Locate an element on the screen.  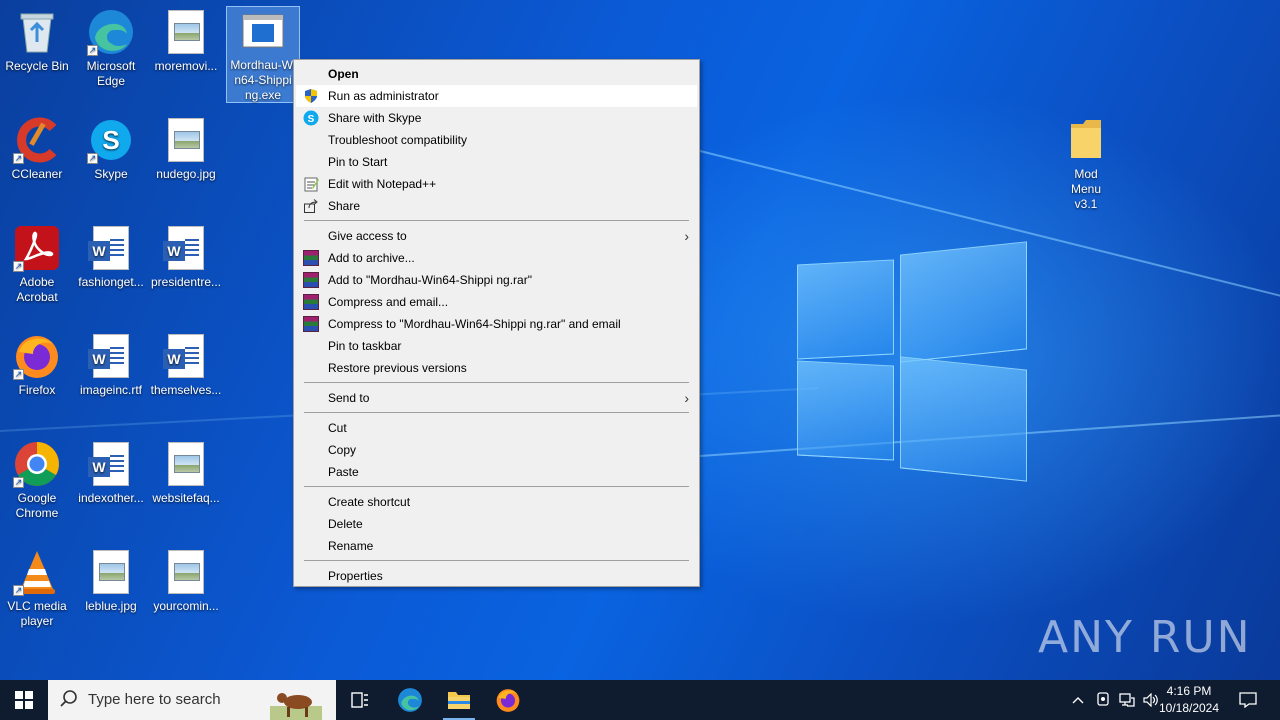
desktop-icon-recycle-bin: Recycle Bin is located at coordinates (37, 41).